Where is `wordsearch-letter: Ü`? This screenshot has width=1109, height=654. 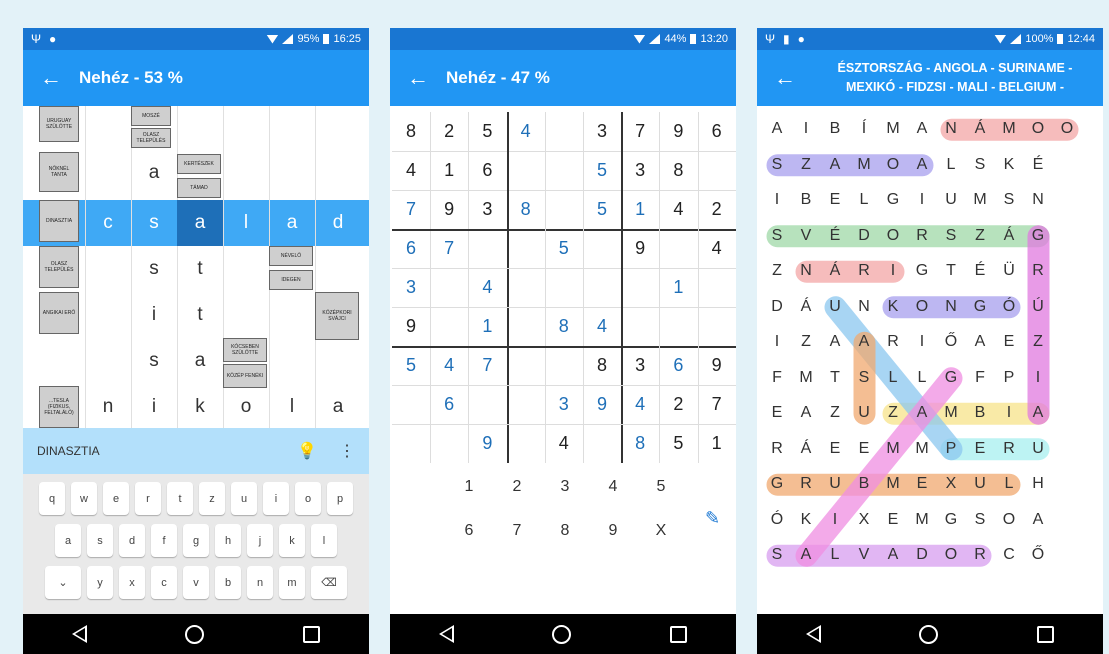
wordsearch-letter: Ü is located at coordinates (1009, 271).